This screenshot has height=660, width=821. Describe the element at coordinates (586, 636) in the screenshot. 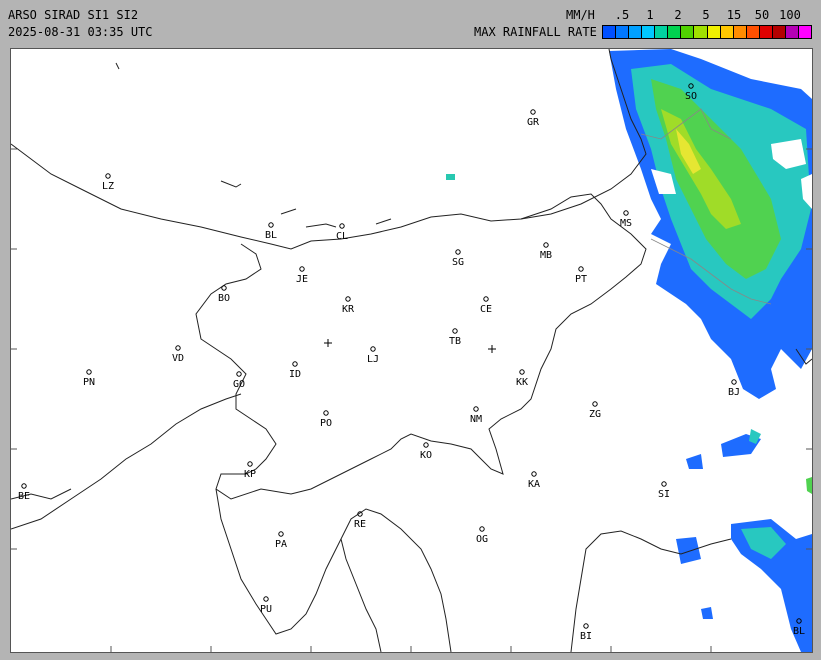

I see `city-label: BI` at that location.